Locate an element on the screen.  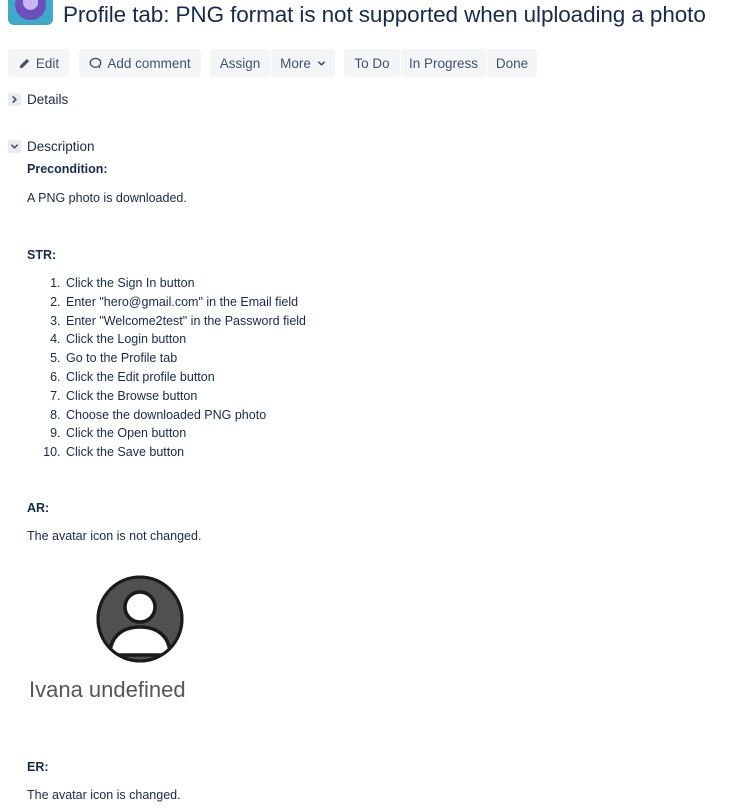
step-item: Click the Login button is located at coordinates (185, 339).